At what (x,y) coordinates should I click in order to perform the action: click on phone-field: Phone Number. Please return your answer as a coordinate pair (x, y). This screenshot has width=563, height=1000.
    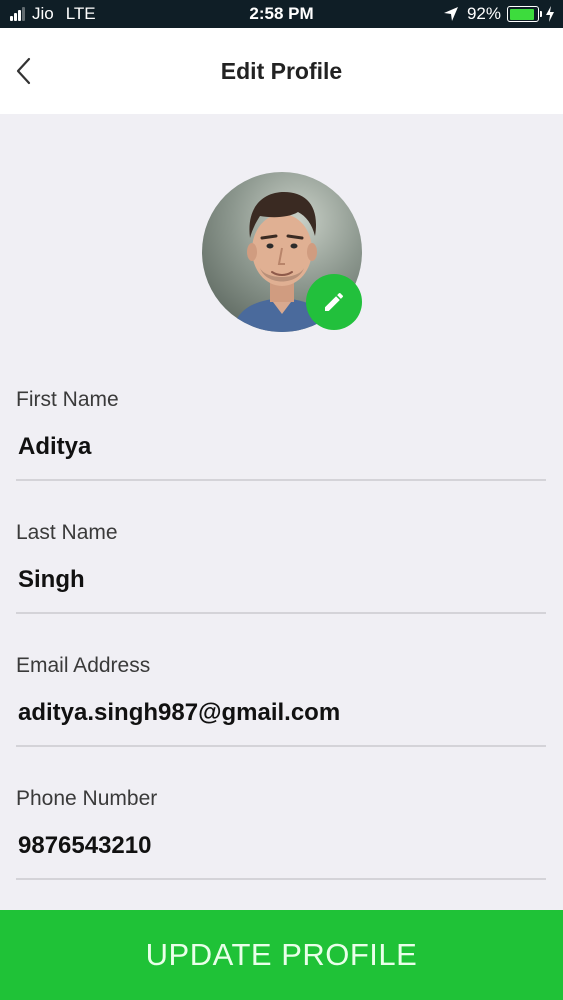
    Looking at the image, I should click on (281, 833).